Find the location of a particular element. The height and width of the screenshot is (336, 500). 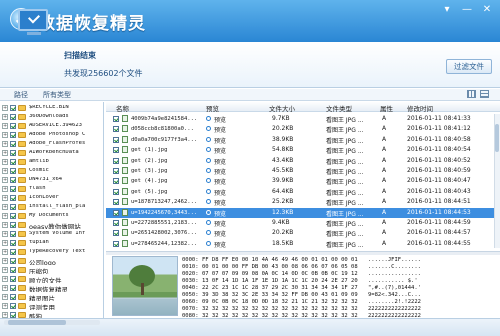

tree-item: + 数据恢复精灵 is located at coordinates (51, 288).